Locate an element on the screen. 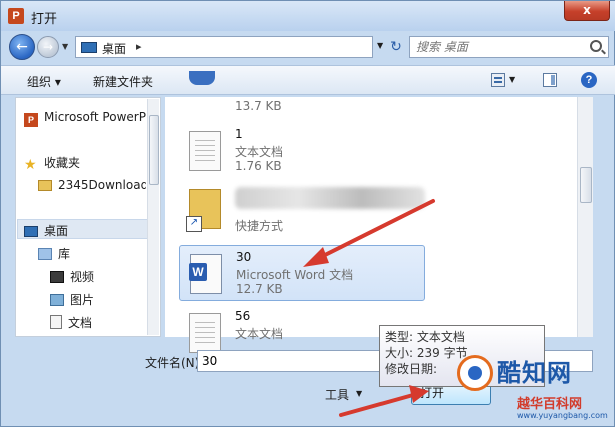 The height and width of the screenshot is (427, 615). sidebar-scrollbar-thumb is located at coordinates (154, 150).